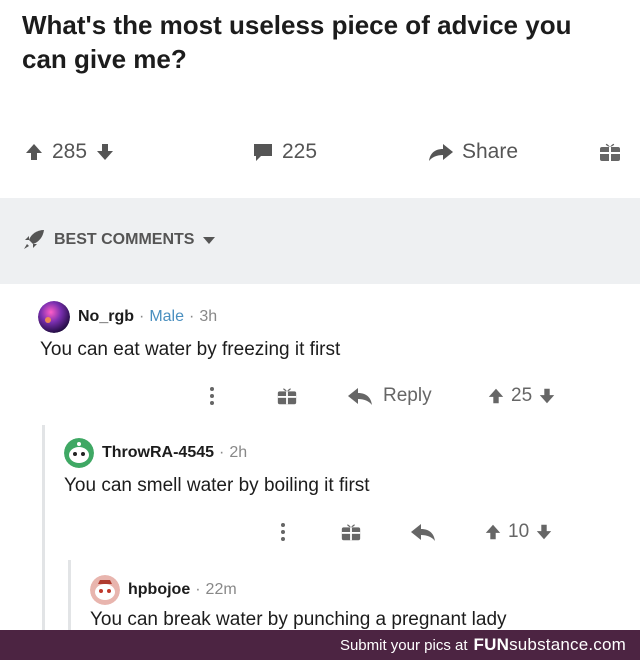  Describe the element at coordinates (490, 151) in the screenshot. I see `share-label: Share` at that location.